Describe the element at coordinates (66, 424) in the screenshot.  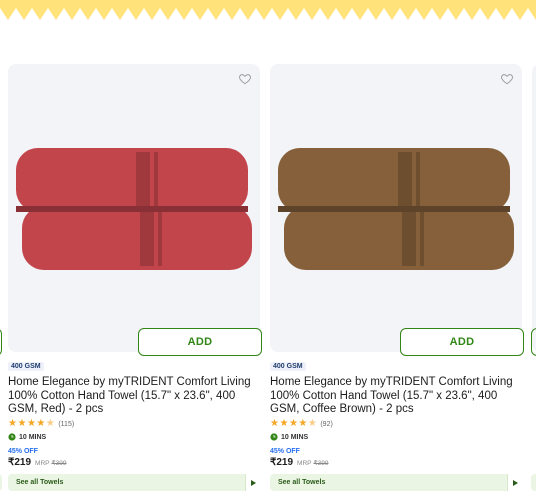
I see `review-count: (115)` at that location.